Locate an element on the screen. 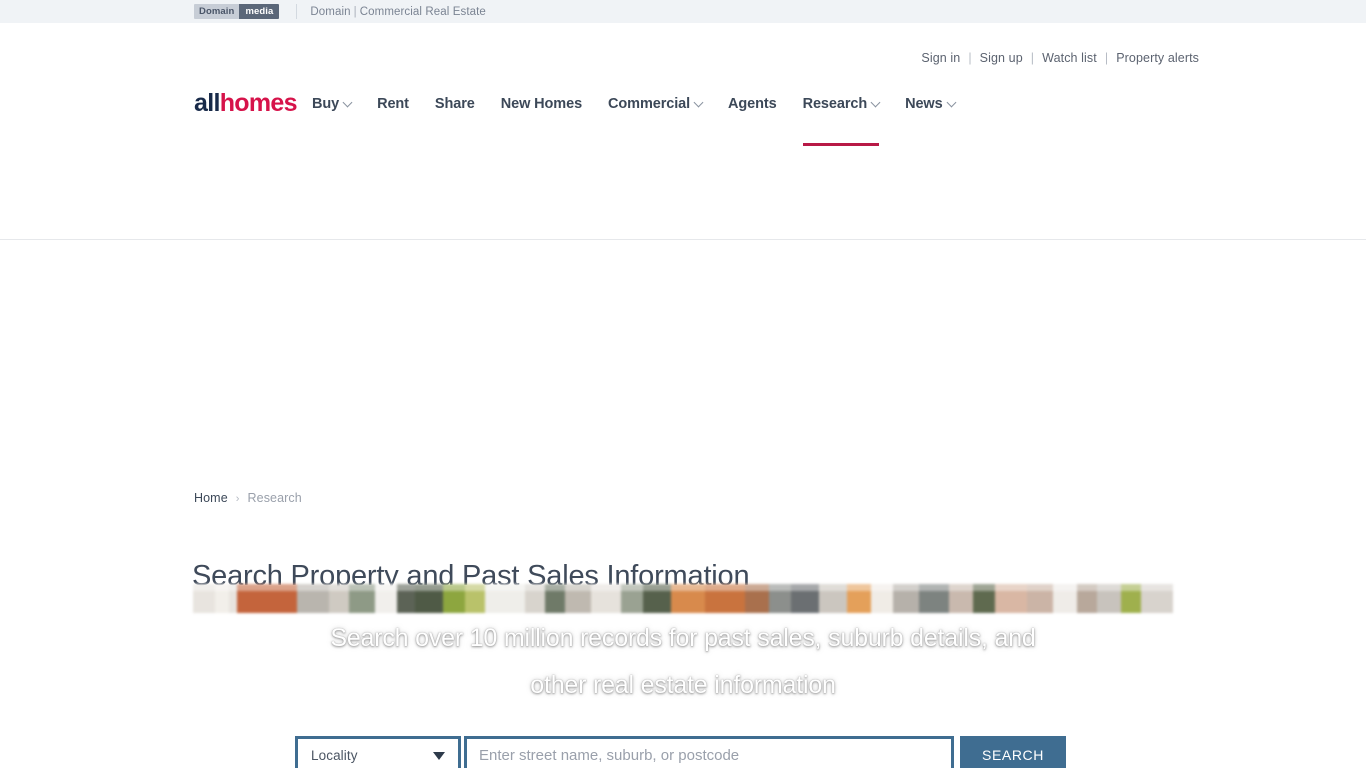 This screenshot has width=1366, height=768. nav-item-rent-label: Rent is located at coordinates (393, 104).